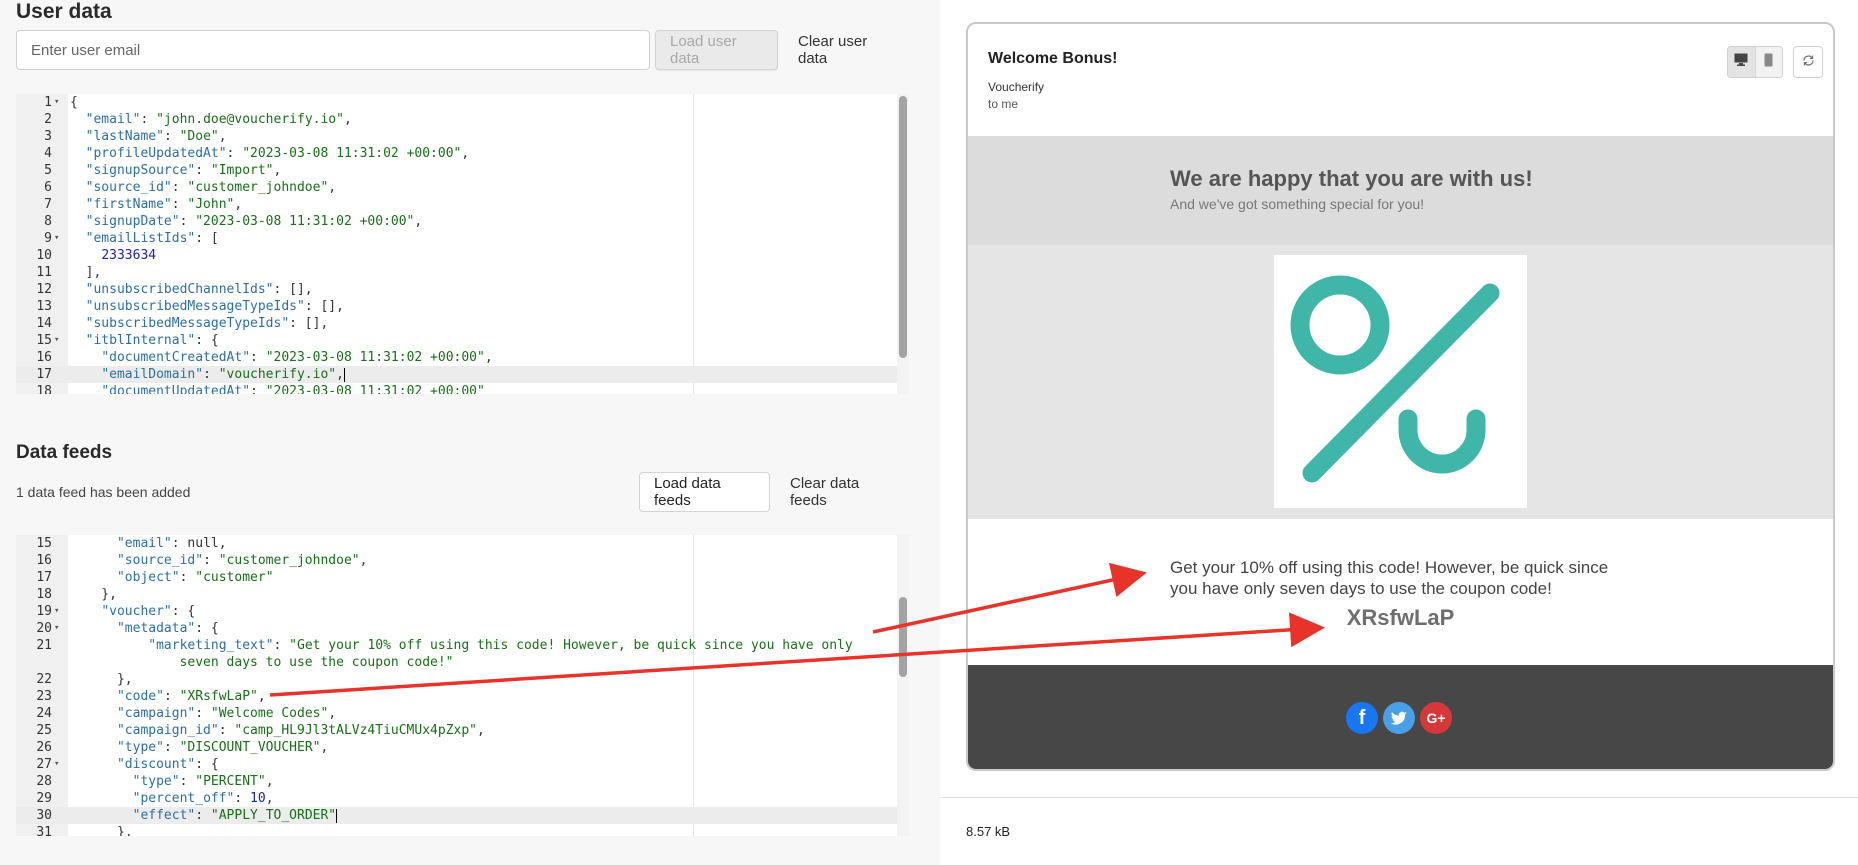 The width and height of the screenshot is (1858, 865). What do you see at coordinates (44, 764) in the screenshot?
I see `line-number: 27` at bounding box center [44, 764].